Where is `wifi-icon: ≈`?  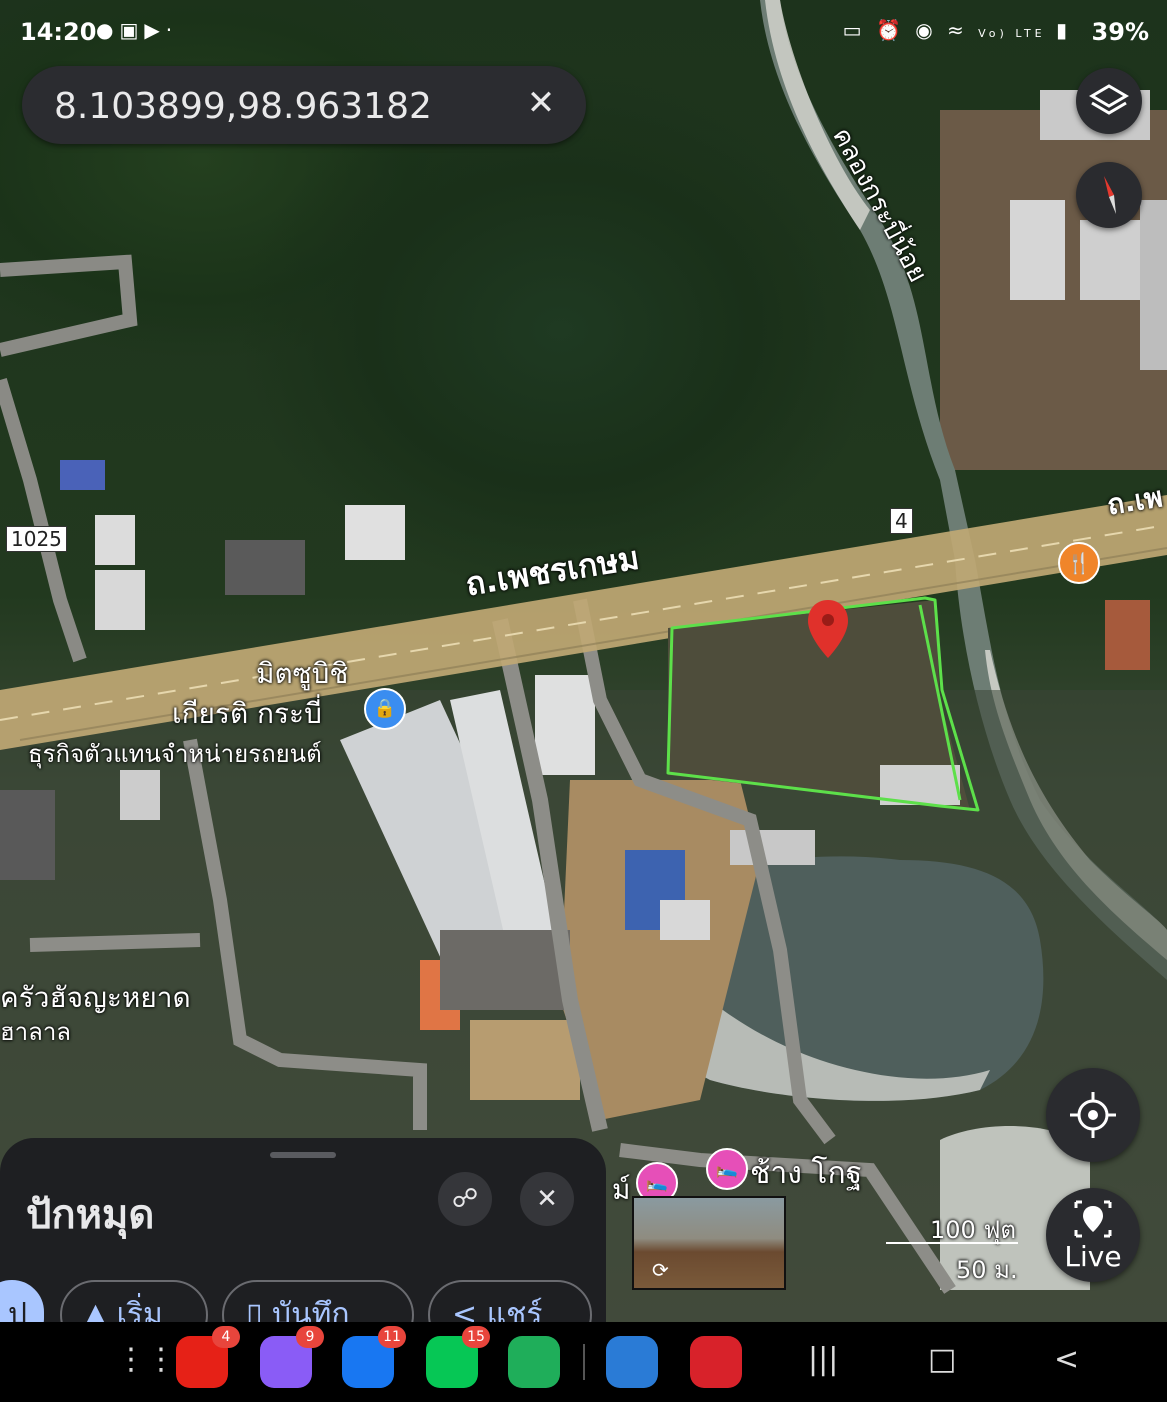
wifi-icon: ≈ is located at coordinates (957, 30).